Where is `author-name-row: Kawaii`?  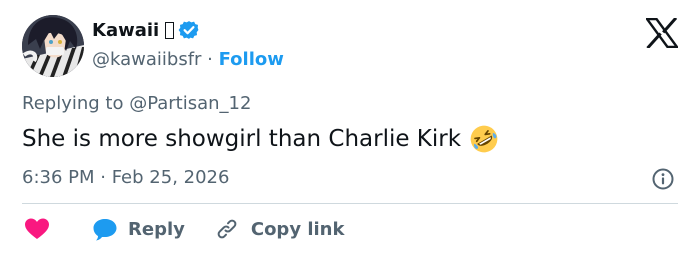 author-name-row: Kawaii is located at coordinates (146, 30).